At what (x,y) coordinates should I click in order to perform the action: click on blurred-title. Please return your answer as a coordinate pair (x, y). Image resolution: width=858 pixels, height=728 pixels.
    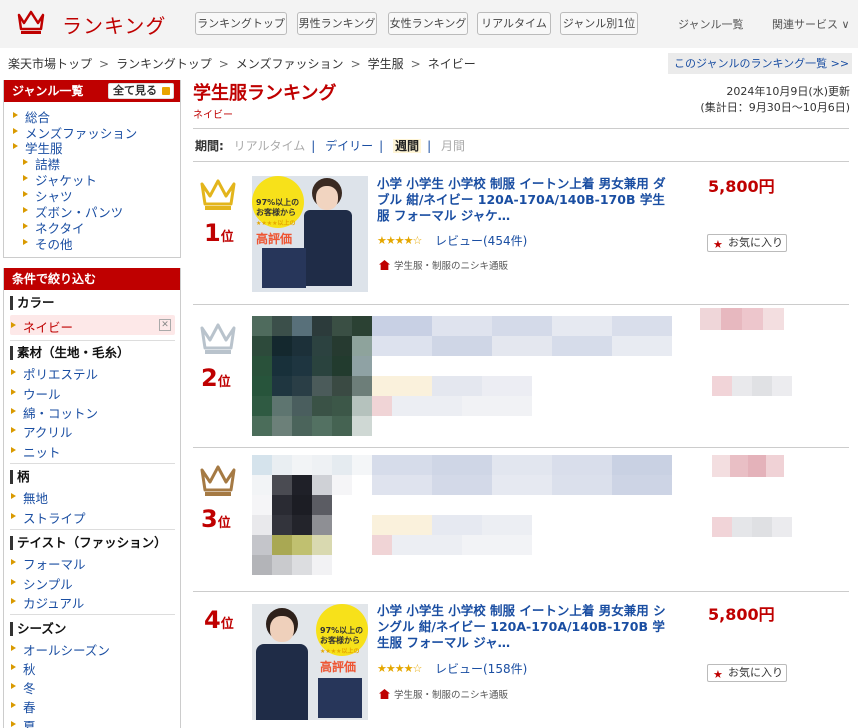
    Looking at the image, I should click on (522, 336).